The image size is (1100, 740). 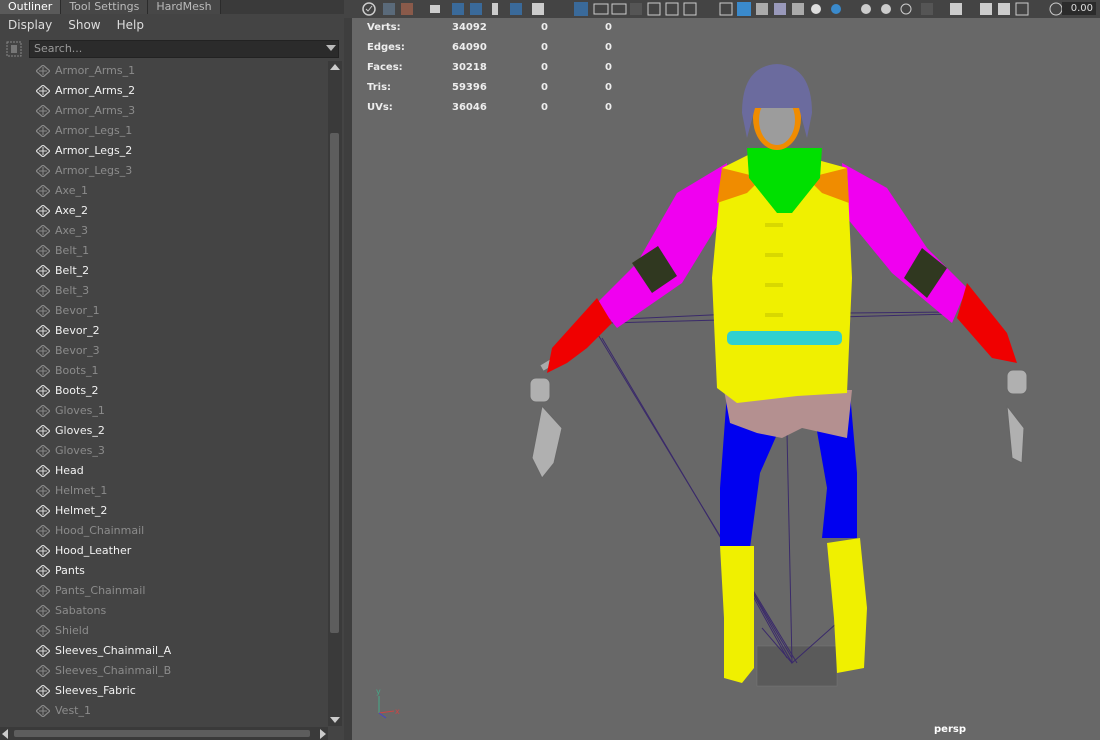 What do you see at coordinates (601, 9) in the screenshot?
I see `film-gate-icon` at bounding box center [601, 9].